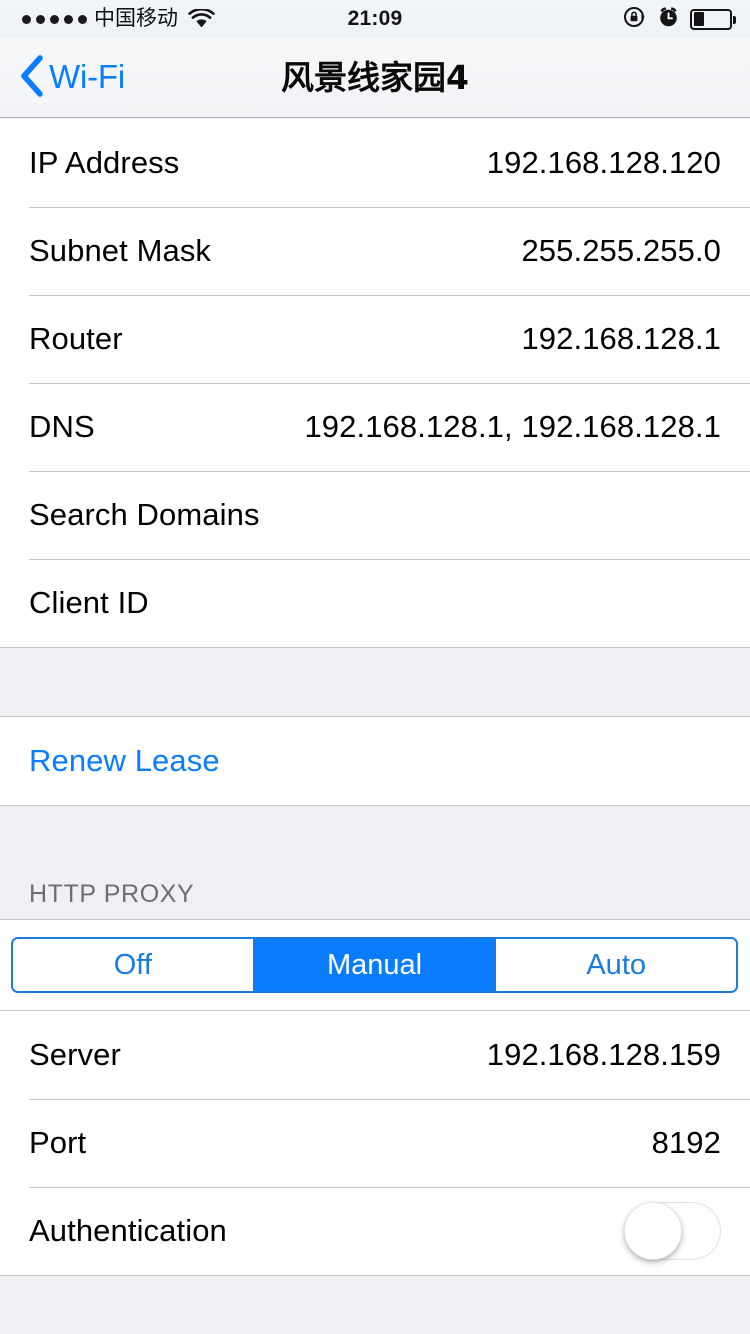 This screenshot has height=1334, width=750. Describe the element at coordinates (104, 162) in the screenshot. I see `row-label: IP Address` at that location.